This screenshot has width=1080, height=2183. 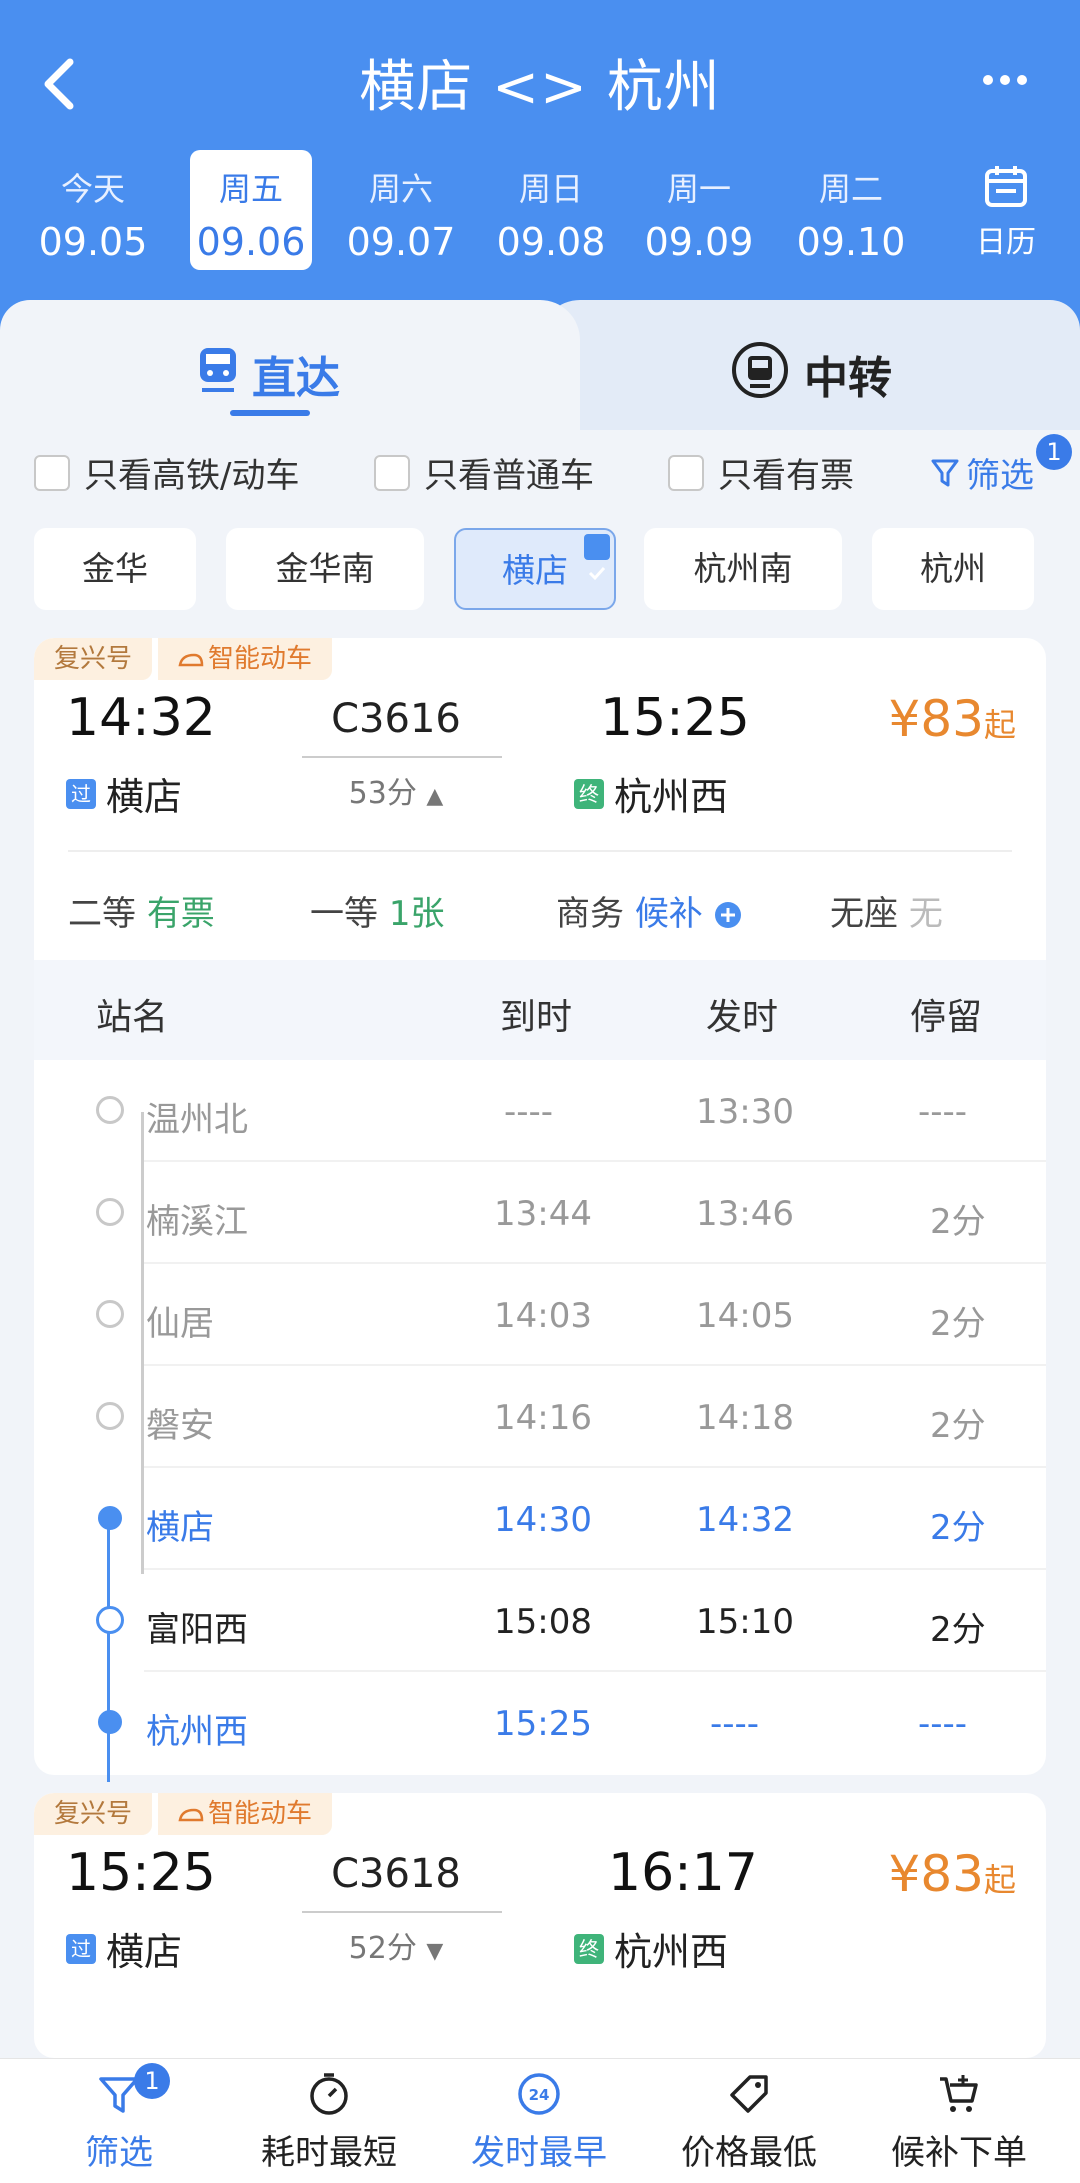 What do you see at coordinates (251, 210) in the screenshot?
I see `date-item-selected: 周五 09.06` at bounding box center [251, 210].